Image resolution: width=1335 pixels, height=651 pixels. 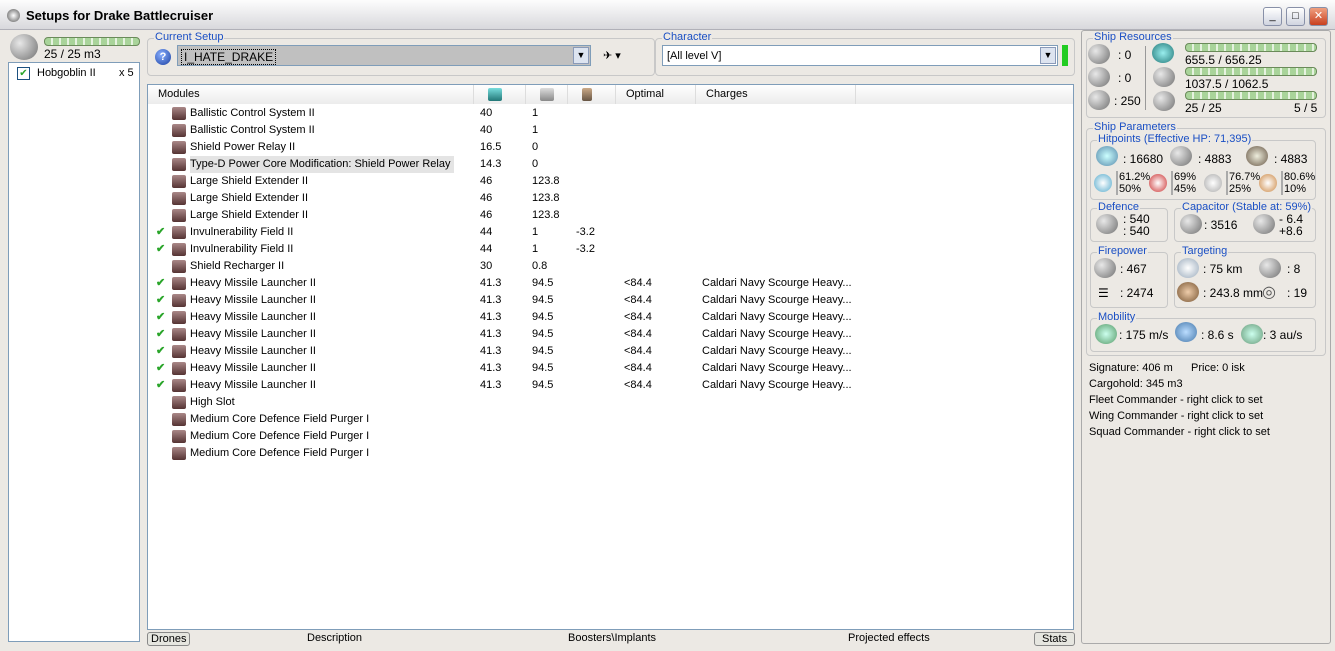 I want to click on squad-commander: Squad Commander - right click to set, so click(x=1179, y=432).